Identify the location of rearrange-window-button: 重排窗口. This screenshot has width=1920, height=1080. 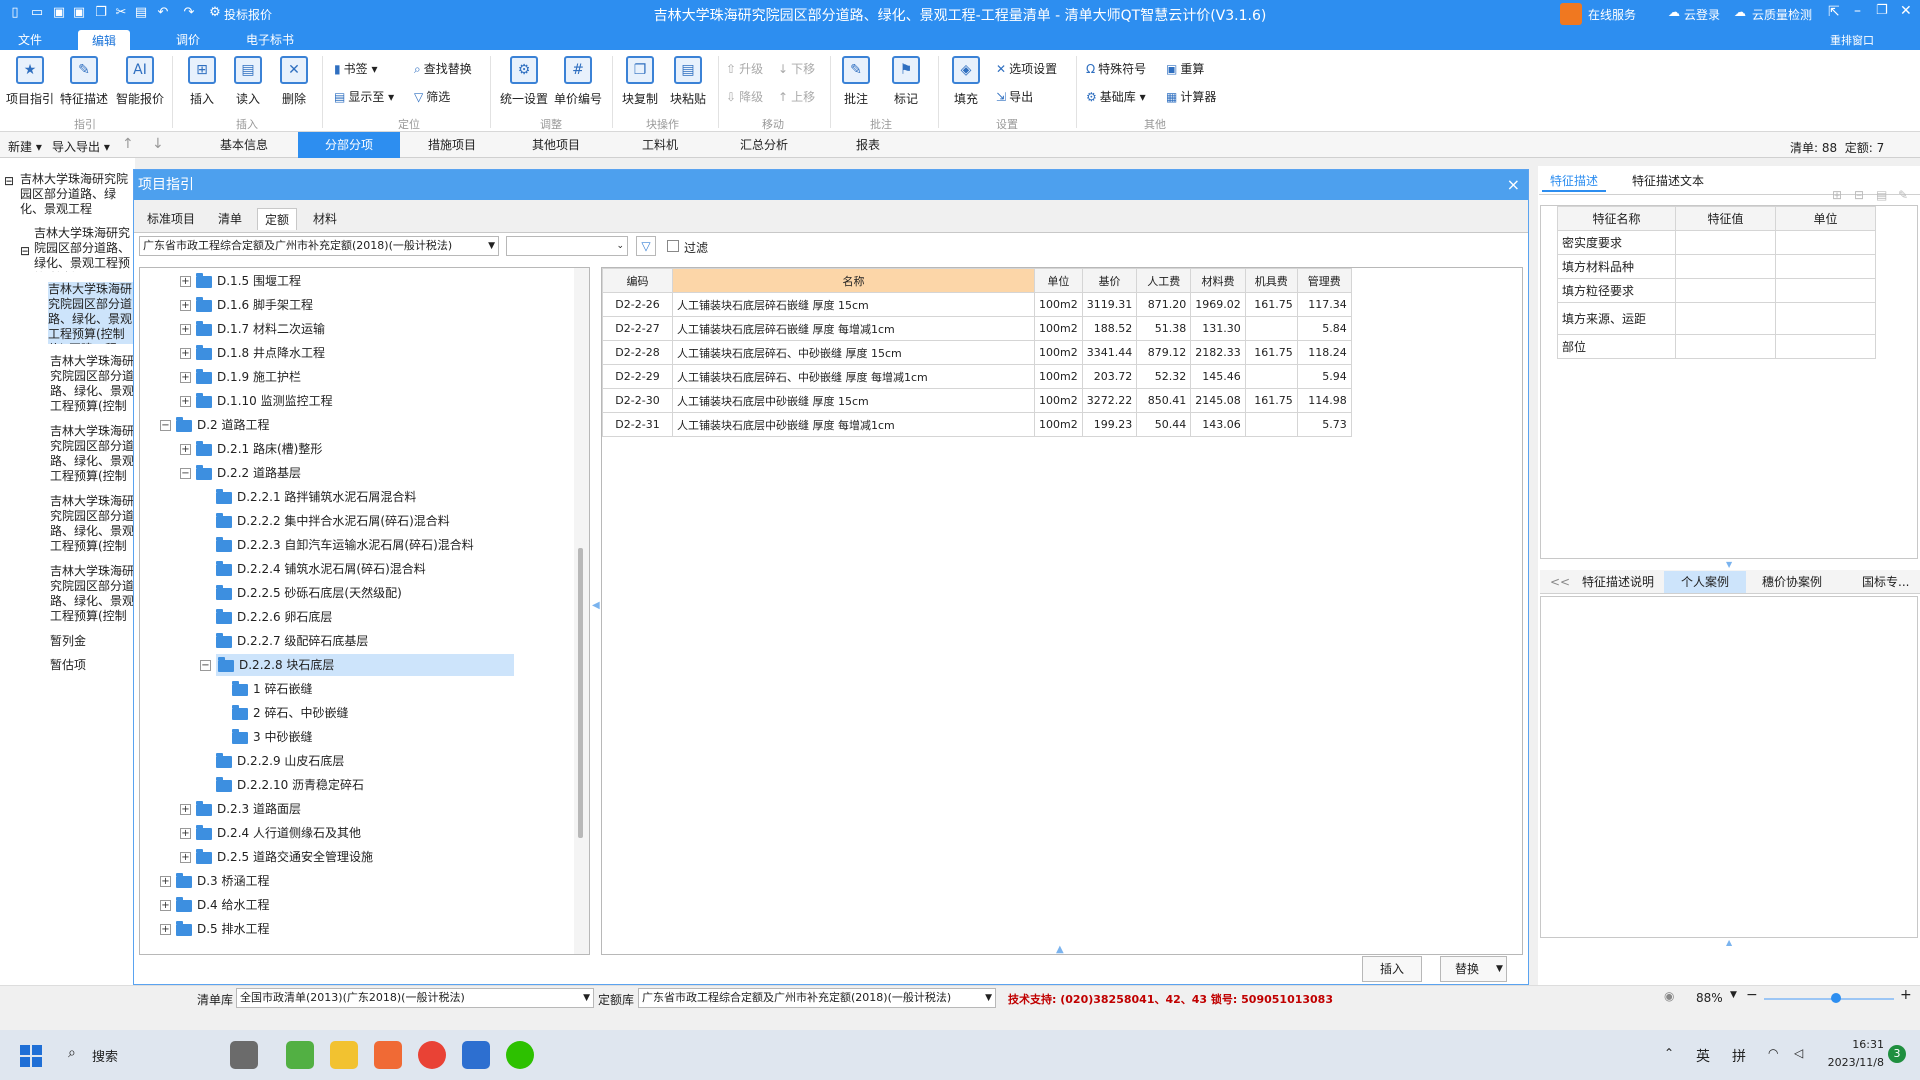
(1852, 40).